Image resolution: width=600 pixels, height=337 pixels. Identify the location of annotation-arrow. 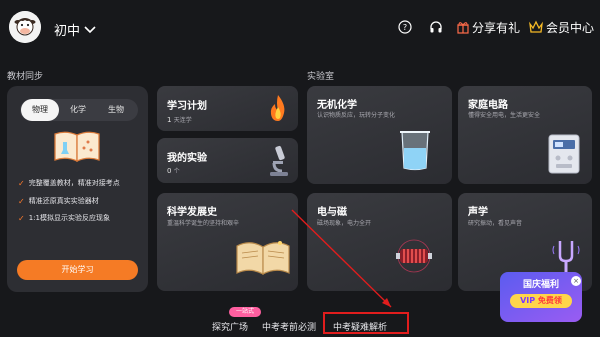
(341, 258).